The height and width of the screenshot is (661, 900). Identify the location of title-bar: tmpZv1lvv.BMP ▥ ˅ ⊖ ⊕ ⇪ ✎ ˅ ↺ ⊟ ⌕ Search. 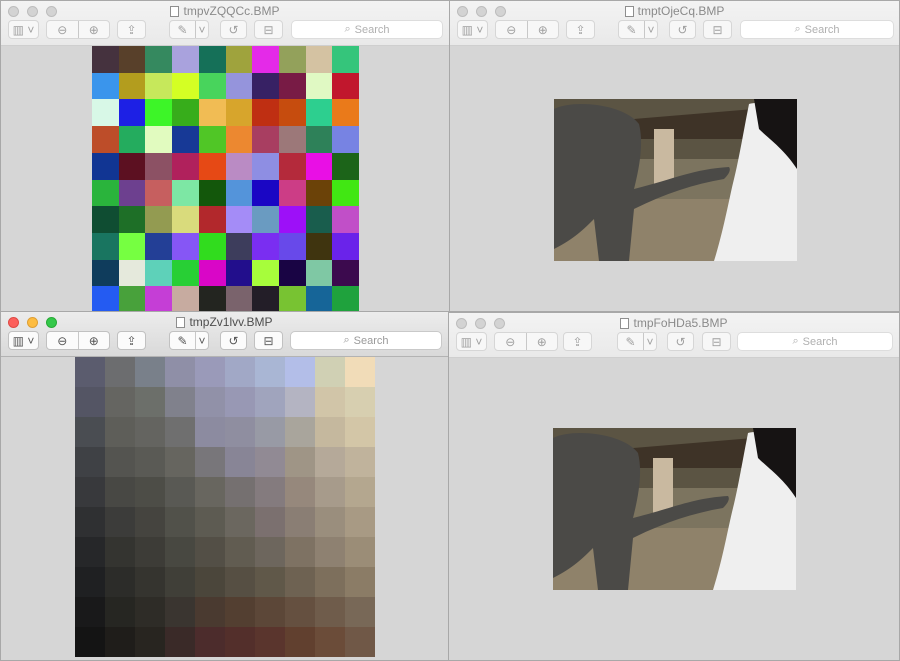
(224, 334).